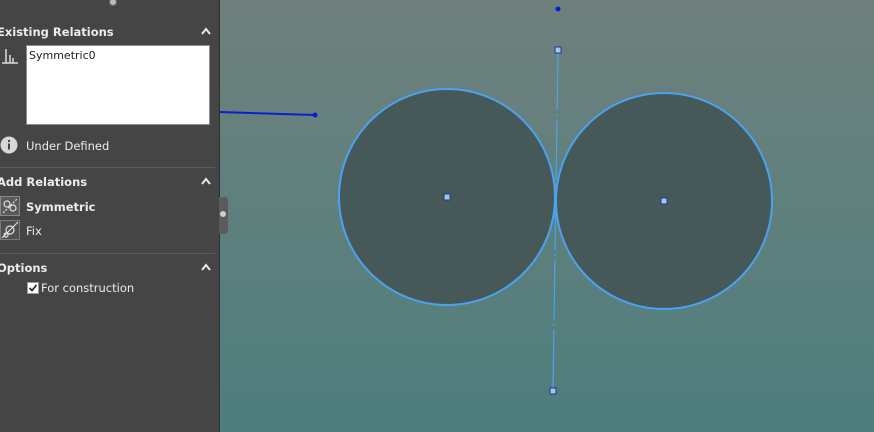 The image size is (874, 432). I want to click on add-relations-title: Add Relations, so click(44, 182).